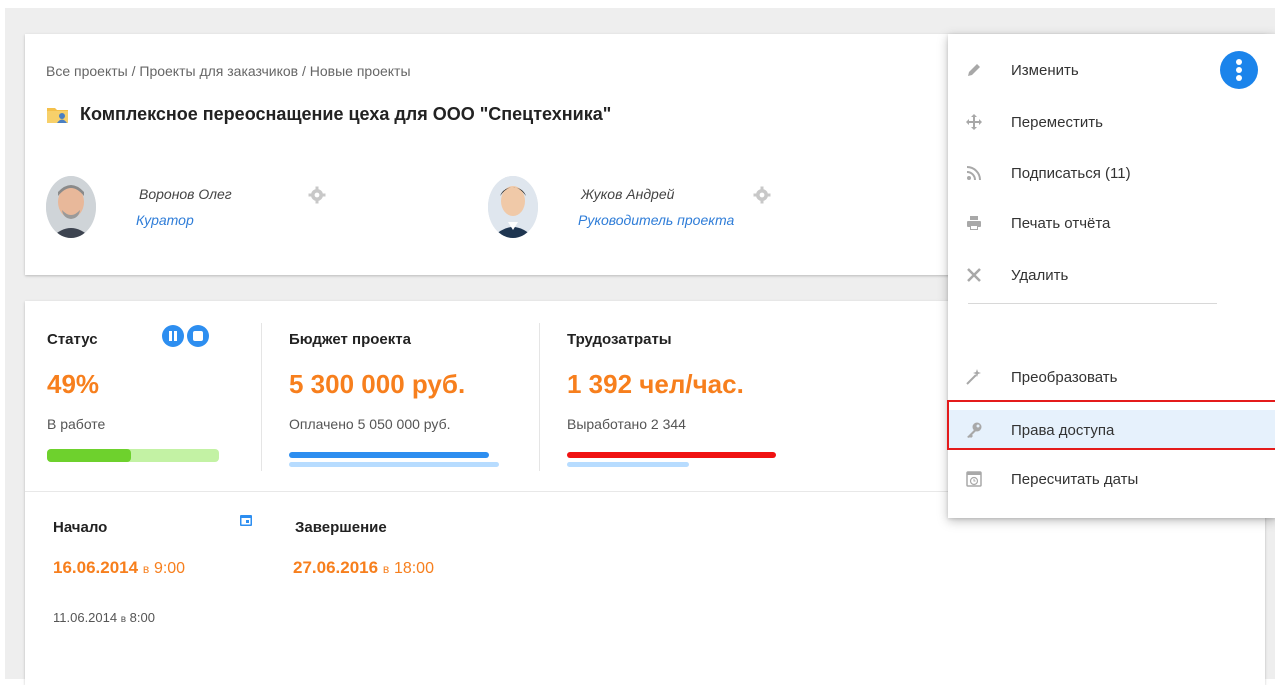 This screenshot has width=1275, height=685. Describe the element at coordinates (1071, 173) in the screenshot. I see `menu-item-label: Подписаться (11)` at that location.